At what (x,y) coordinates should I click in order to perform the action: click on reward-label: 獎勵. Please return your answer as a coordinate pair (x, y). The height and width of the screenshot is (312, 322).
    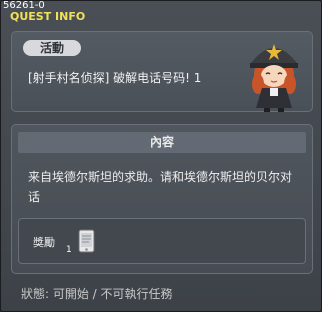
    Looking at the image, I should click on (44, 242).